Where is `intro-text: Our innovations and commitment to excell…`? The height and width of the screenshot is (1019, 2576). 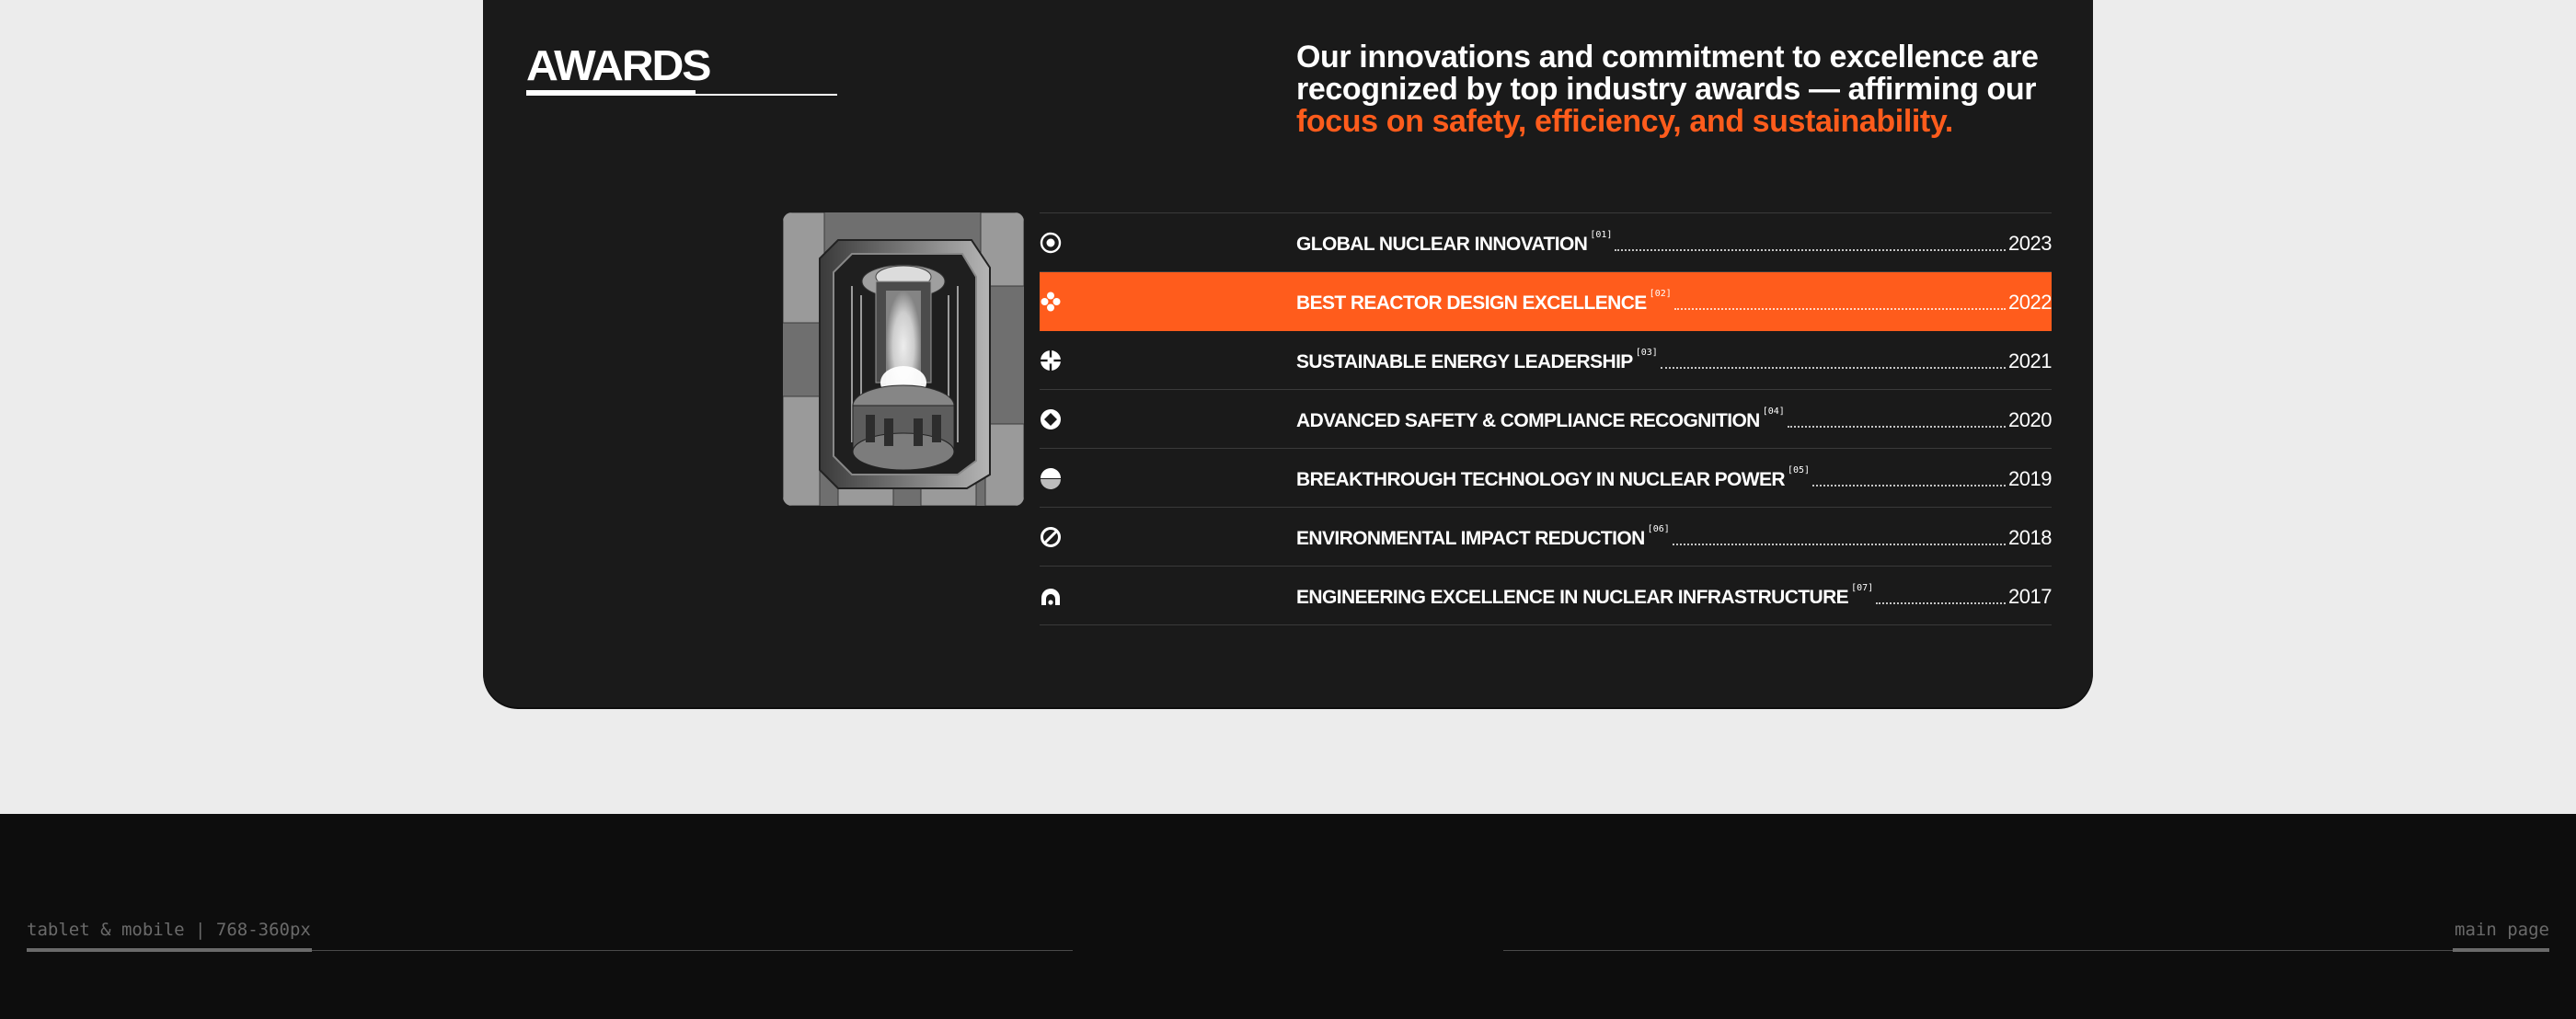
intro-text: Our innovations and commitment to excell… is located at coordinates (1667, 73).